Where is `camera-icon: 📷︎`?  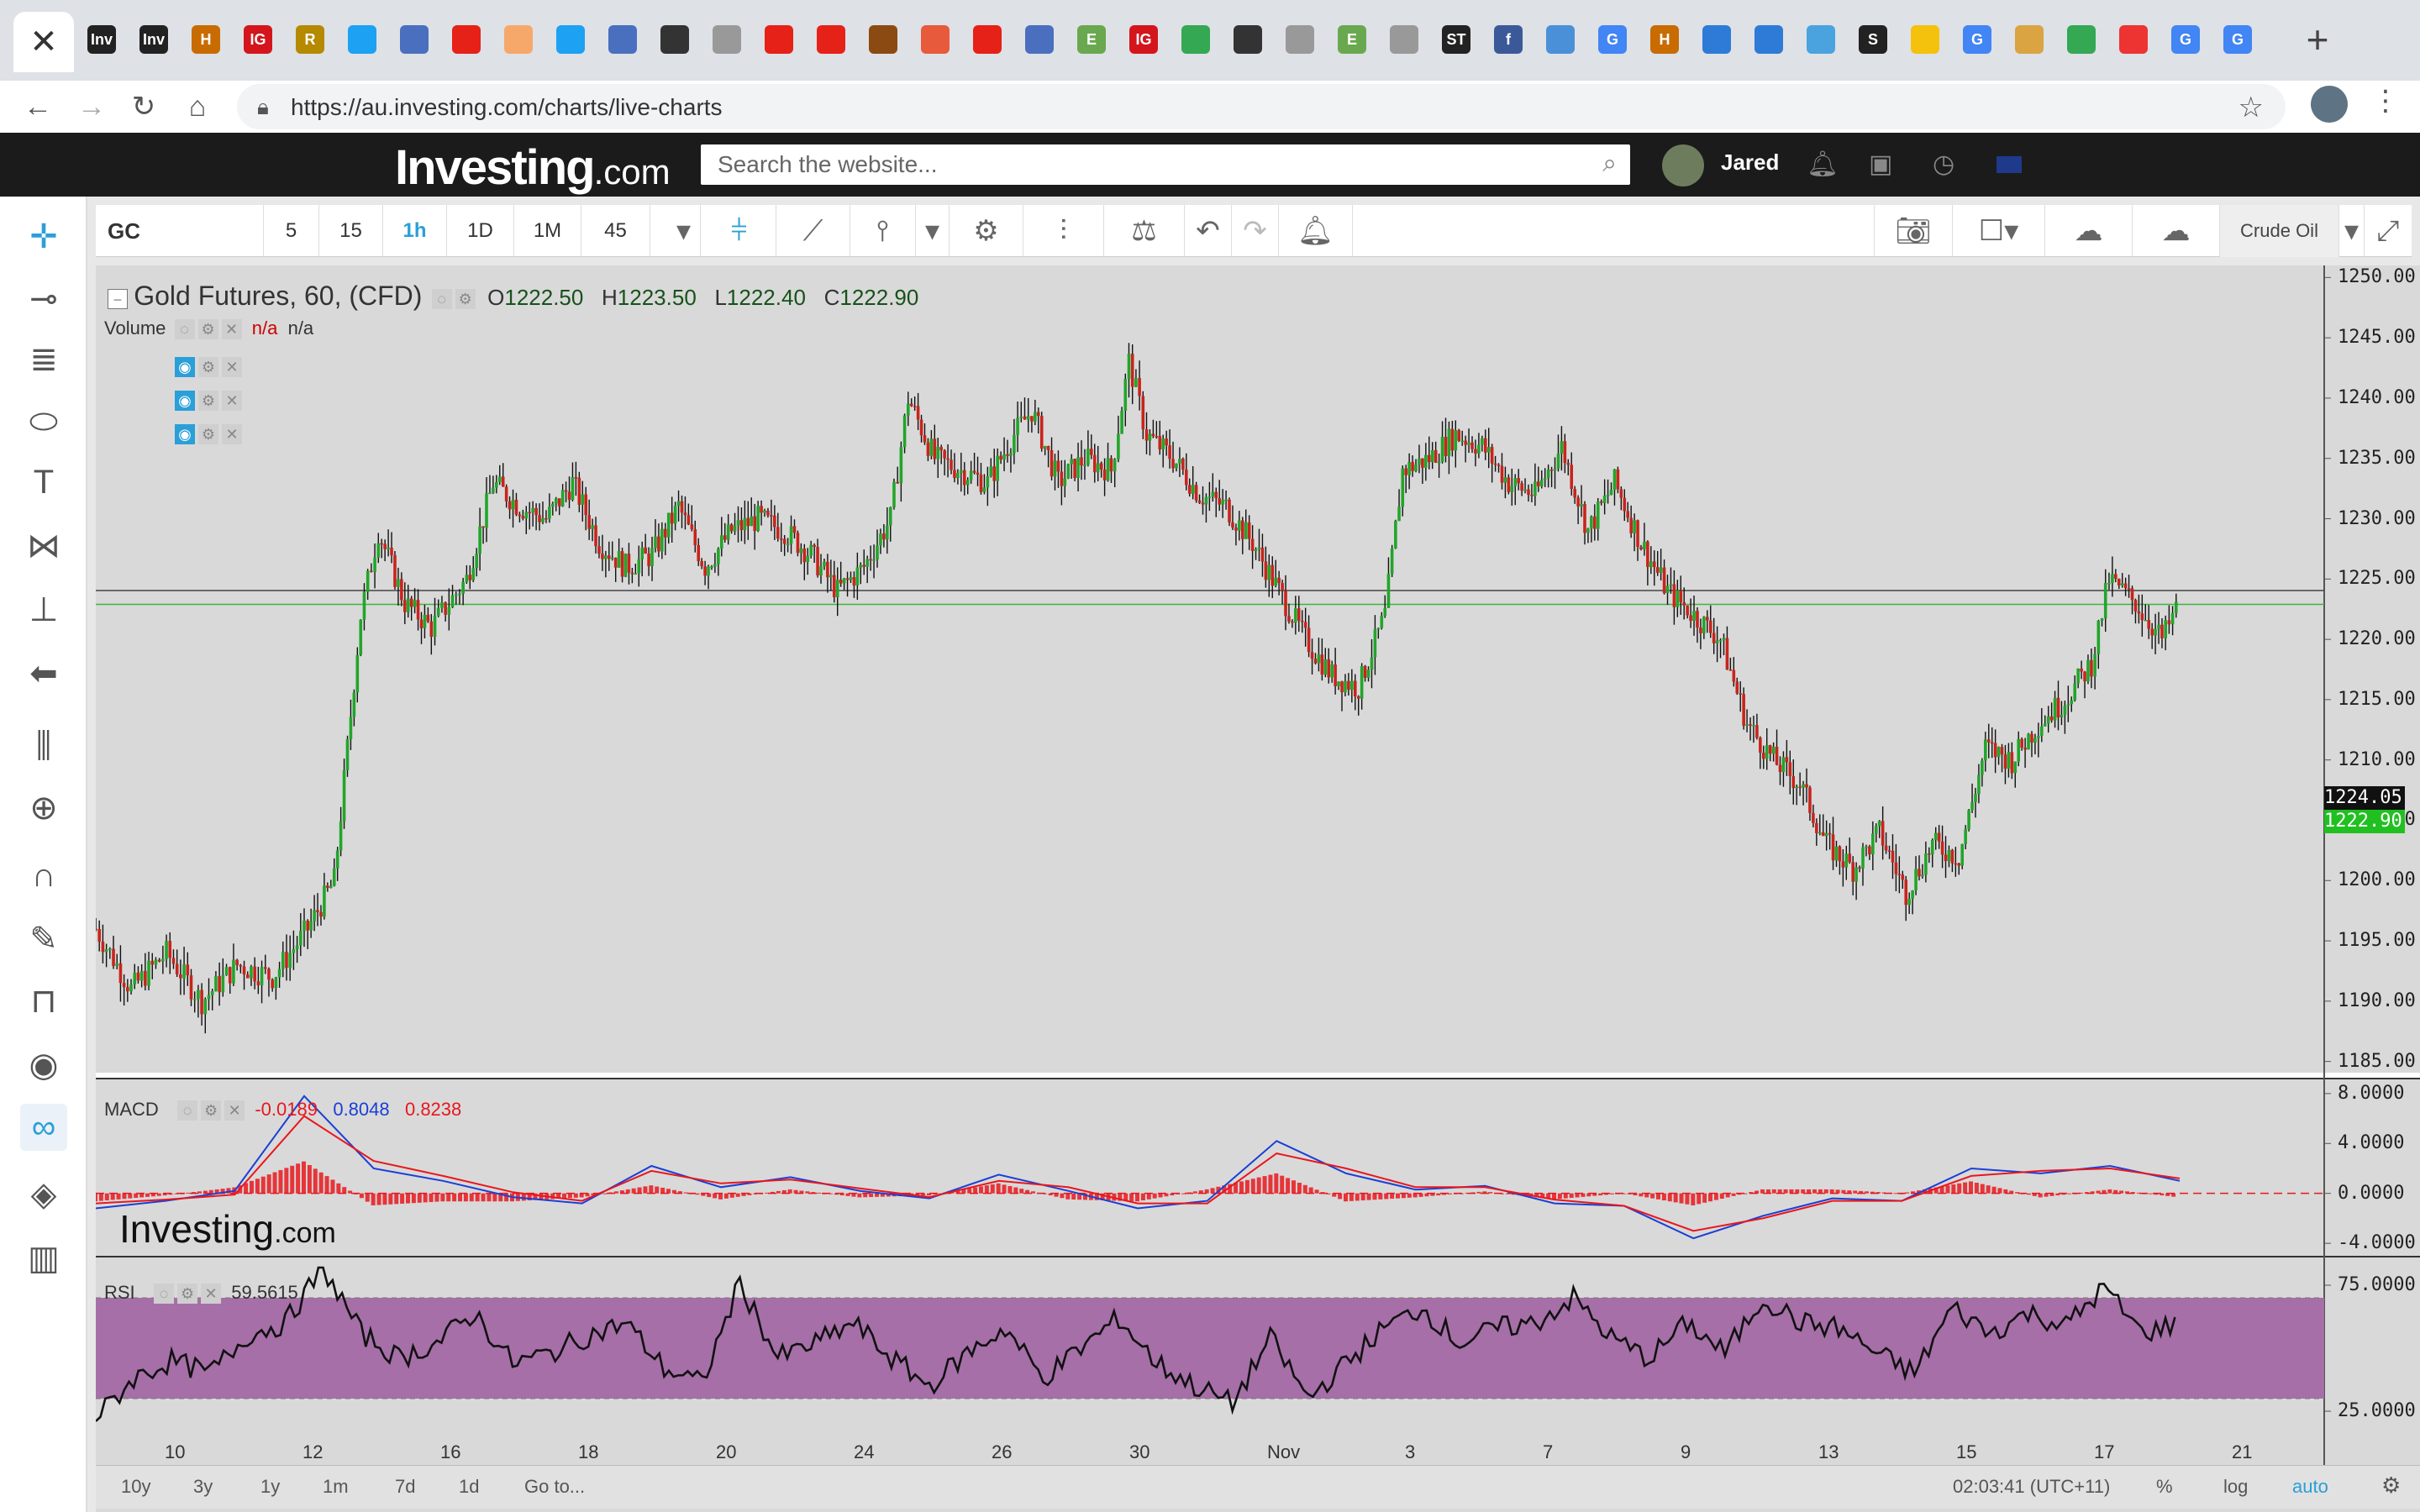 camera-icon: 📷︎ is located at coordinates (1914, 231).